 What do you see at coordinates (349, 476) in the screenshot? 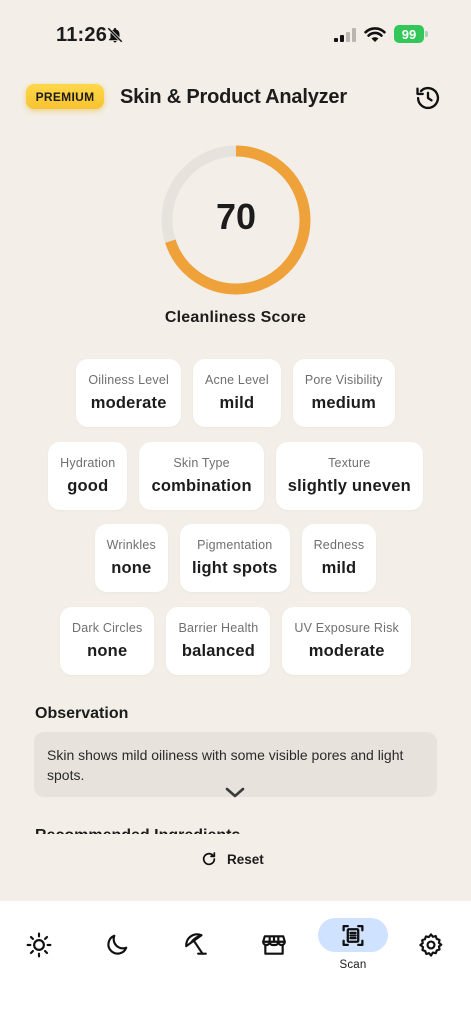
I see `metric-card-texture: Texture slightly uneven` at bounding box center [349, 476].